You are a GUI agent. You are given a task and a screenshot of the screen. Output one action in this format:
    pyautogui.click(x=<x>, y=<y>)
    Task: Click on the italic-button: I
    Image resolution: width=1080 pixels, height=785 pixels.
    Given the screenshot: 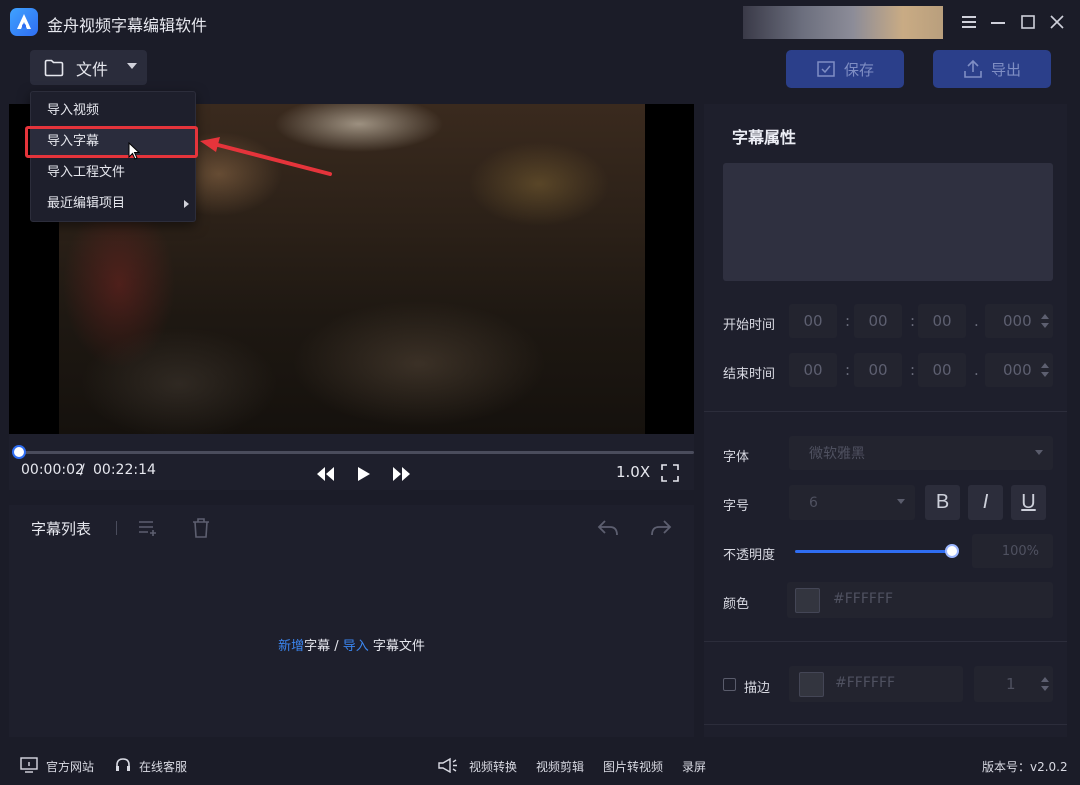 What is the action you would take?
    pyautogui.click(x=985, y=502)
    